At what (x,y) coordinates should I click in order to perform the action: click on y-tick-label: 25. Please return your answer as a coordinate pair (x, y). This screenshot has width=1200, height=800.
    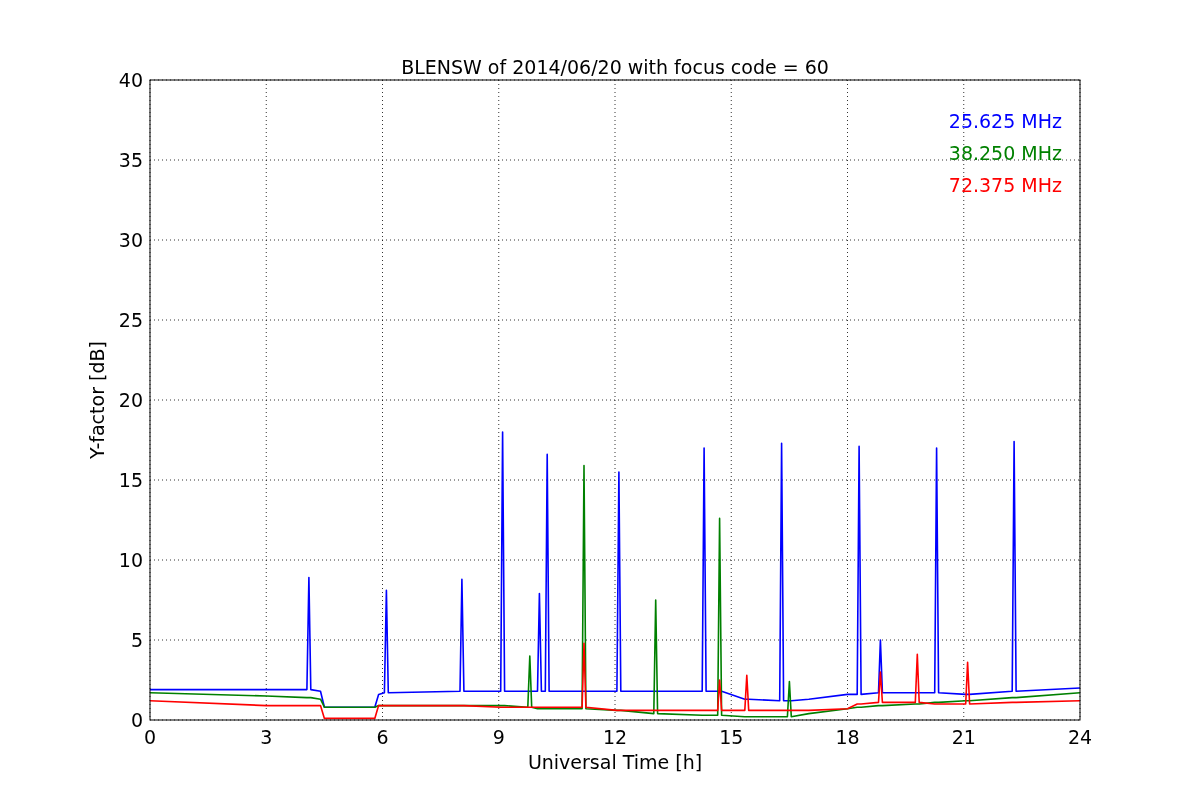
    Looking at the image, I should click on (130, 320).